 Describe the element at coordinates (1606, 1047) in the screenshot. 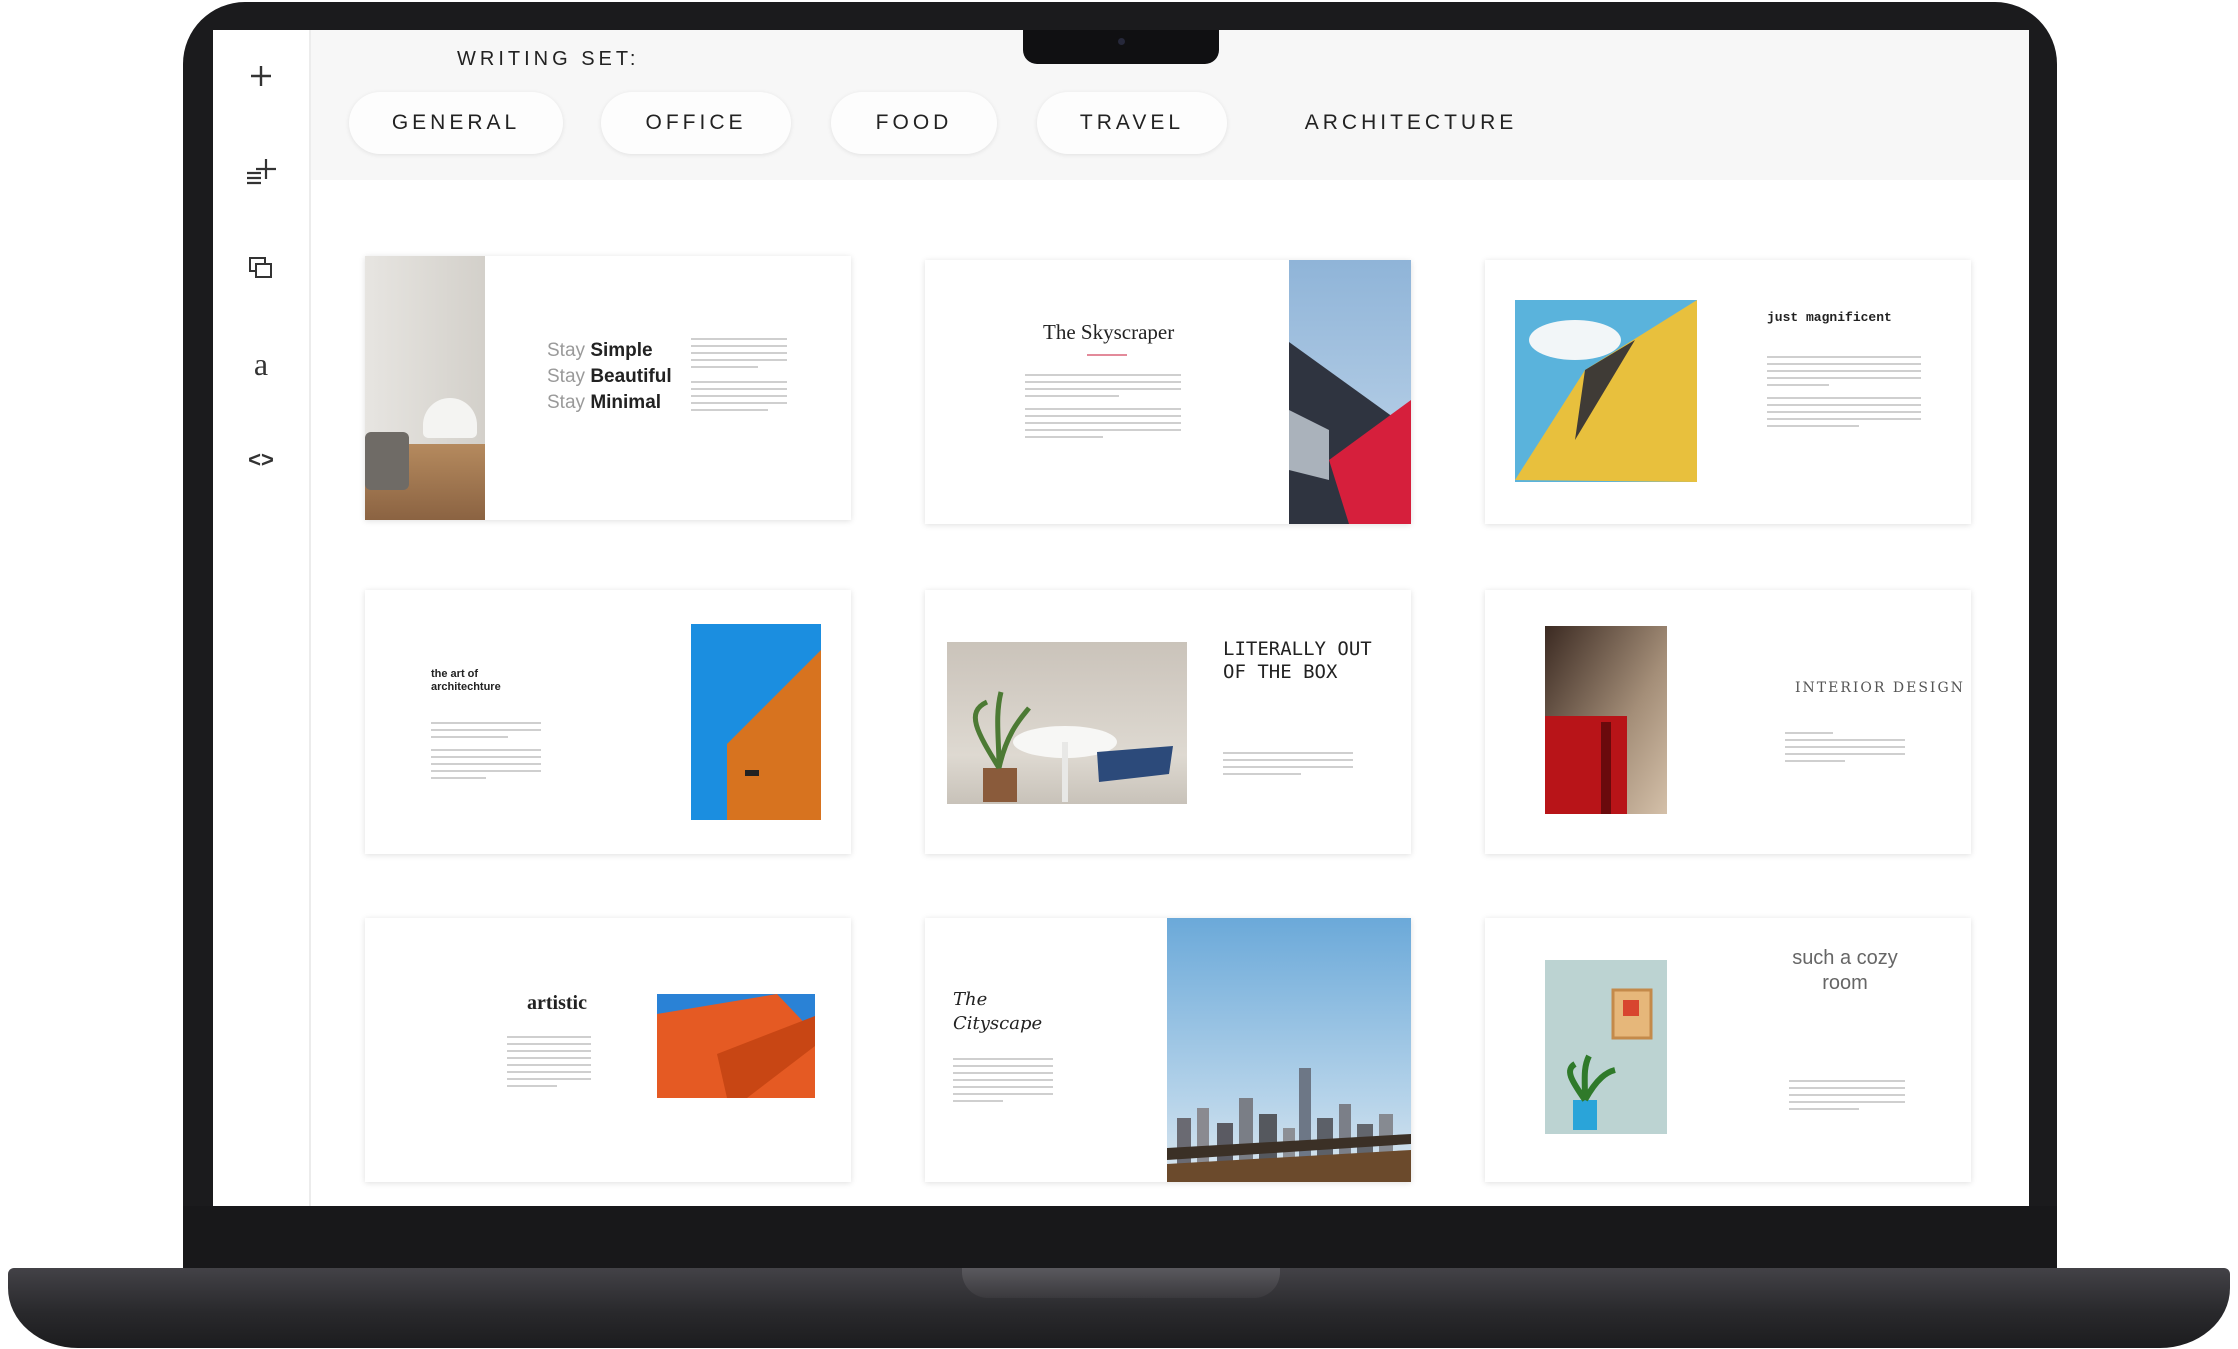

I see `cozy-room-photo` at that location.